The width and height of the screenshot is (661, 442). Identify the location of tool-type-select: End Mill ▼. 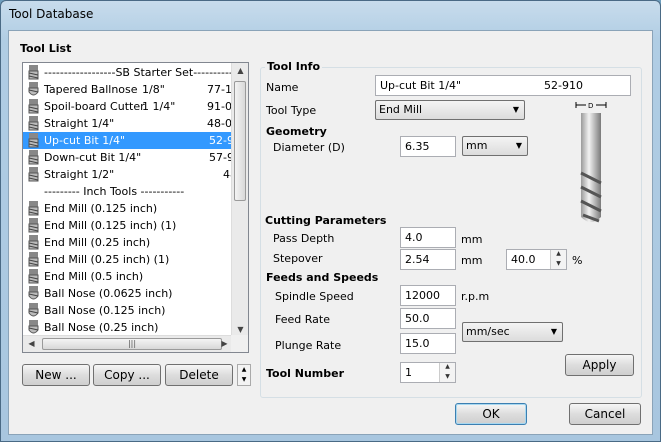
(450, 110).